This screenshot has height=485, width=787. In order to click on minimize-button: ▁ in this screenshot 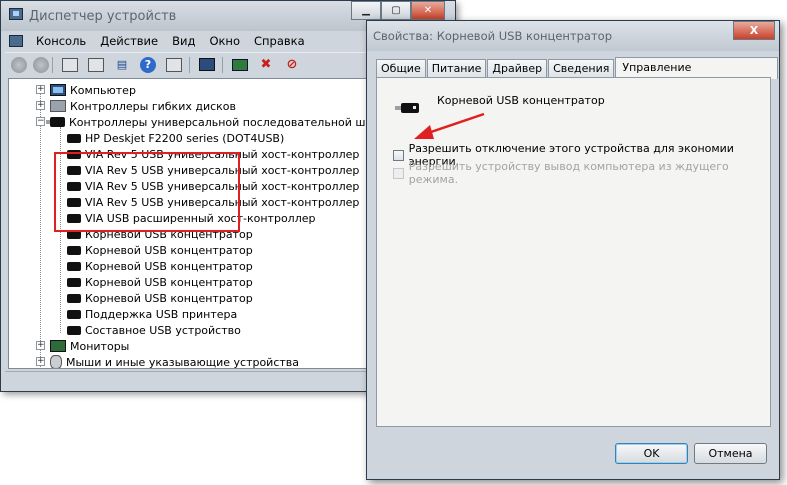, I will do `click(366, 10)`.